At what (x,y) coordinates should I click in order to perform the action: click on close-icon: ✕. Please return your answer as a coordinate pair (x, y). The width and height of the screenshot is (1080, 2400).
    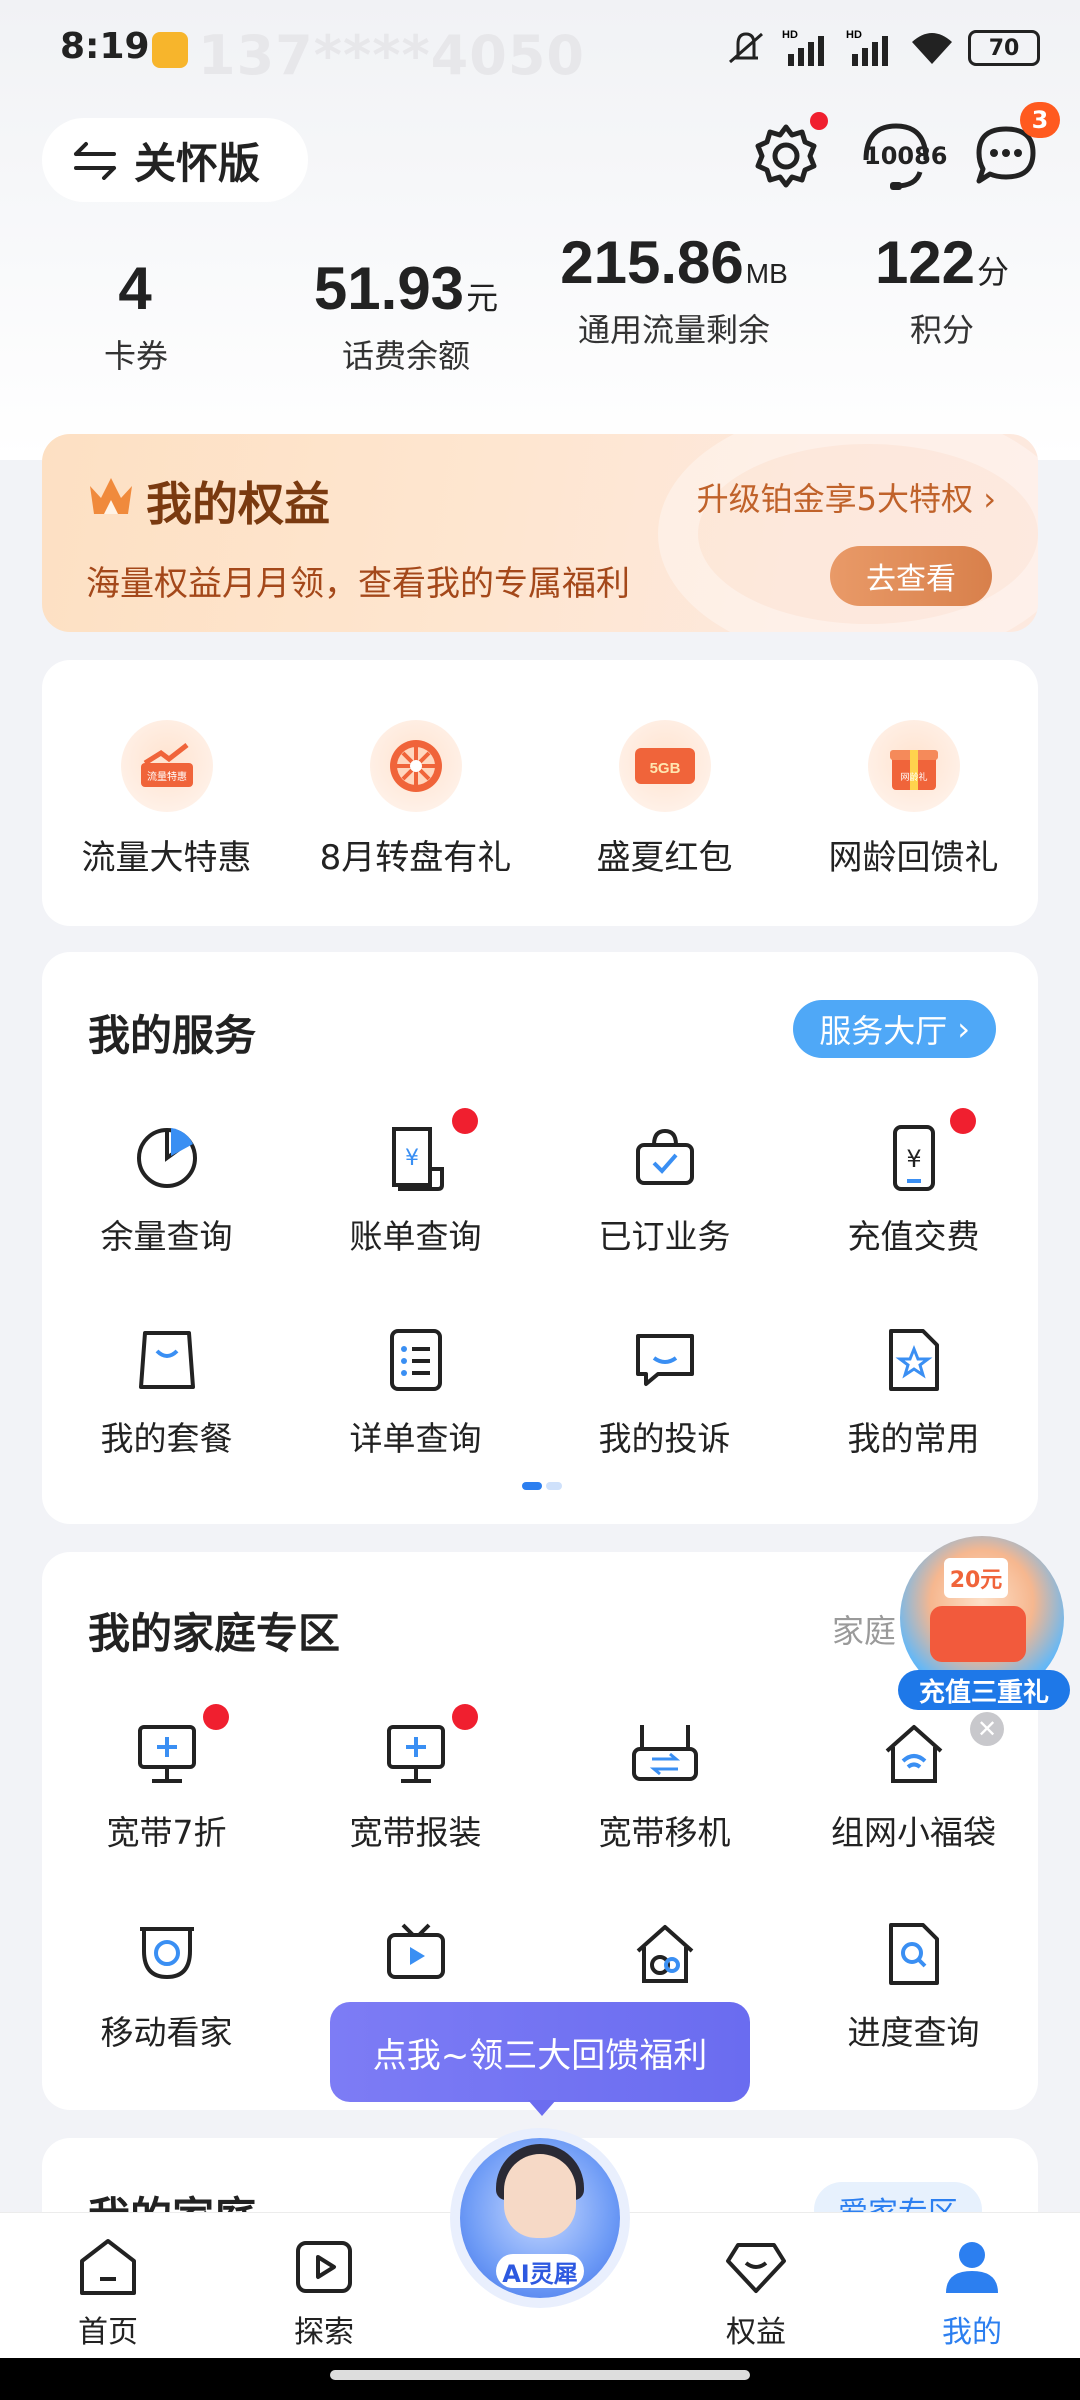
    Looking at the image, I should click on (987, 1729).